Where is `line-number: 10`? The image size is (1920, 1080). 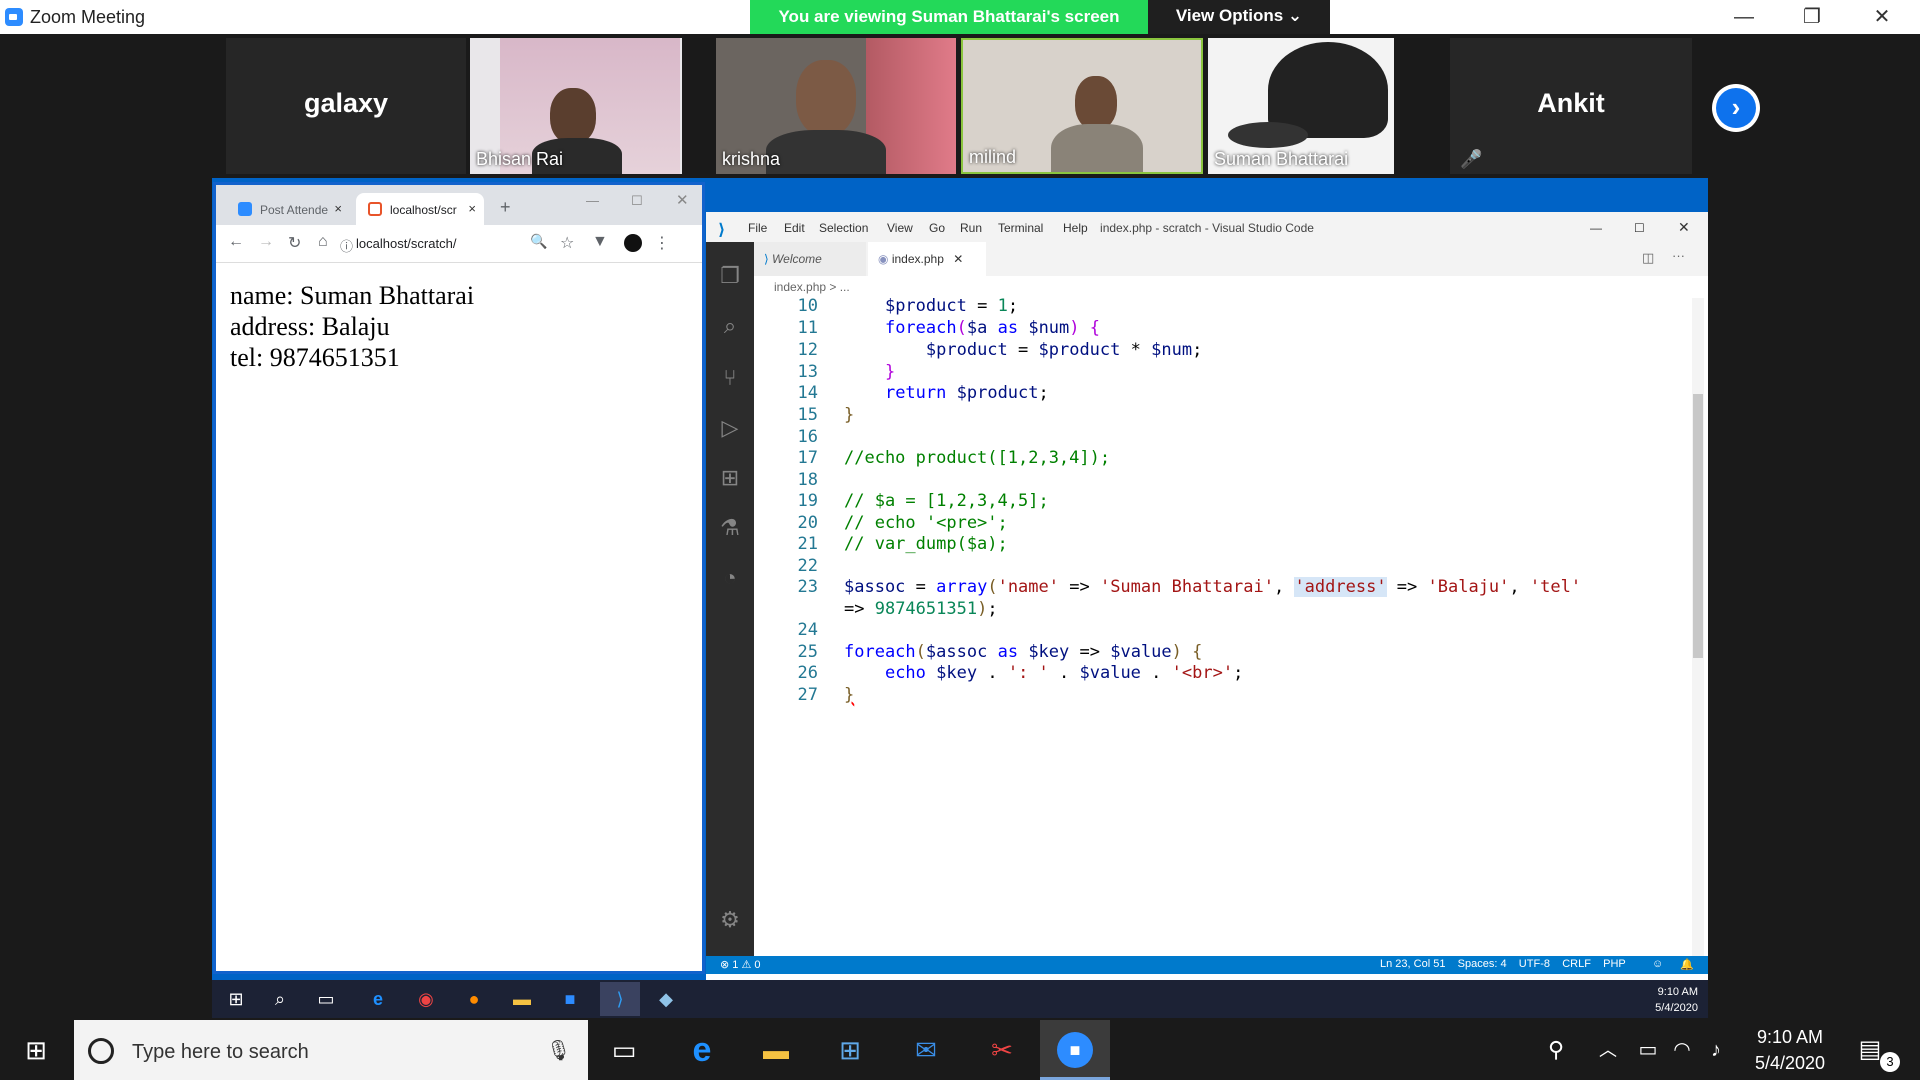 line-number: 10 is located at coordinates (807, 306).